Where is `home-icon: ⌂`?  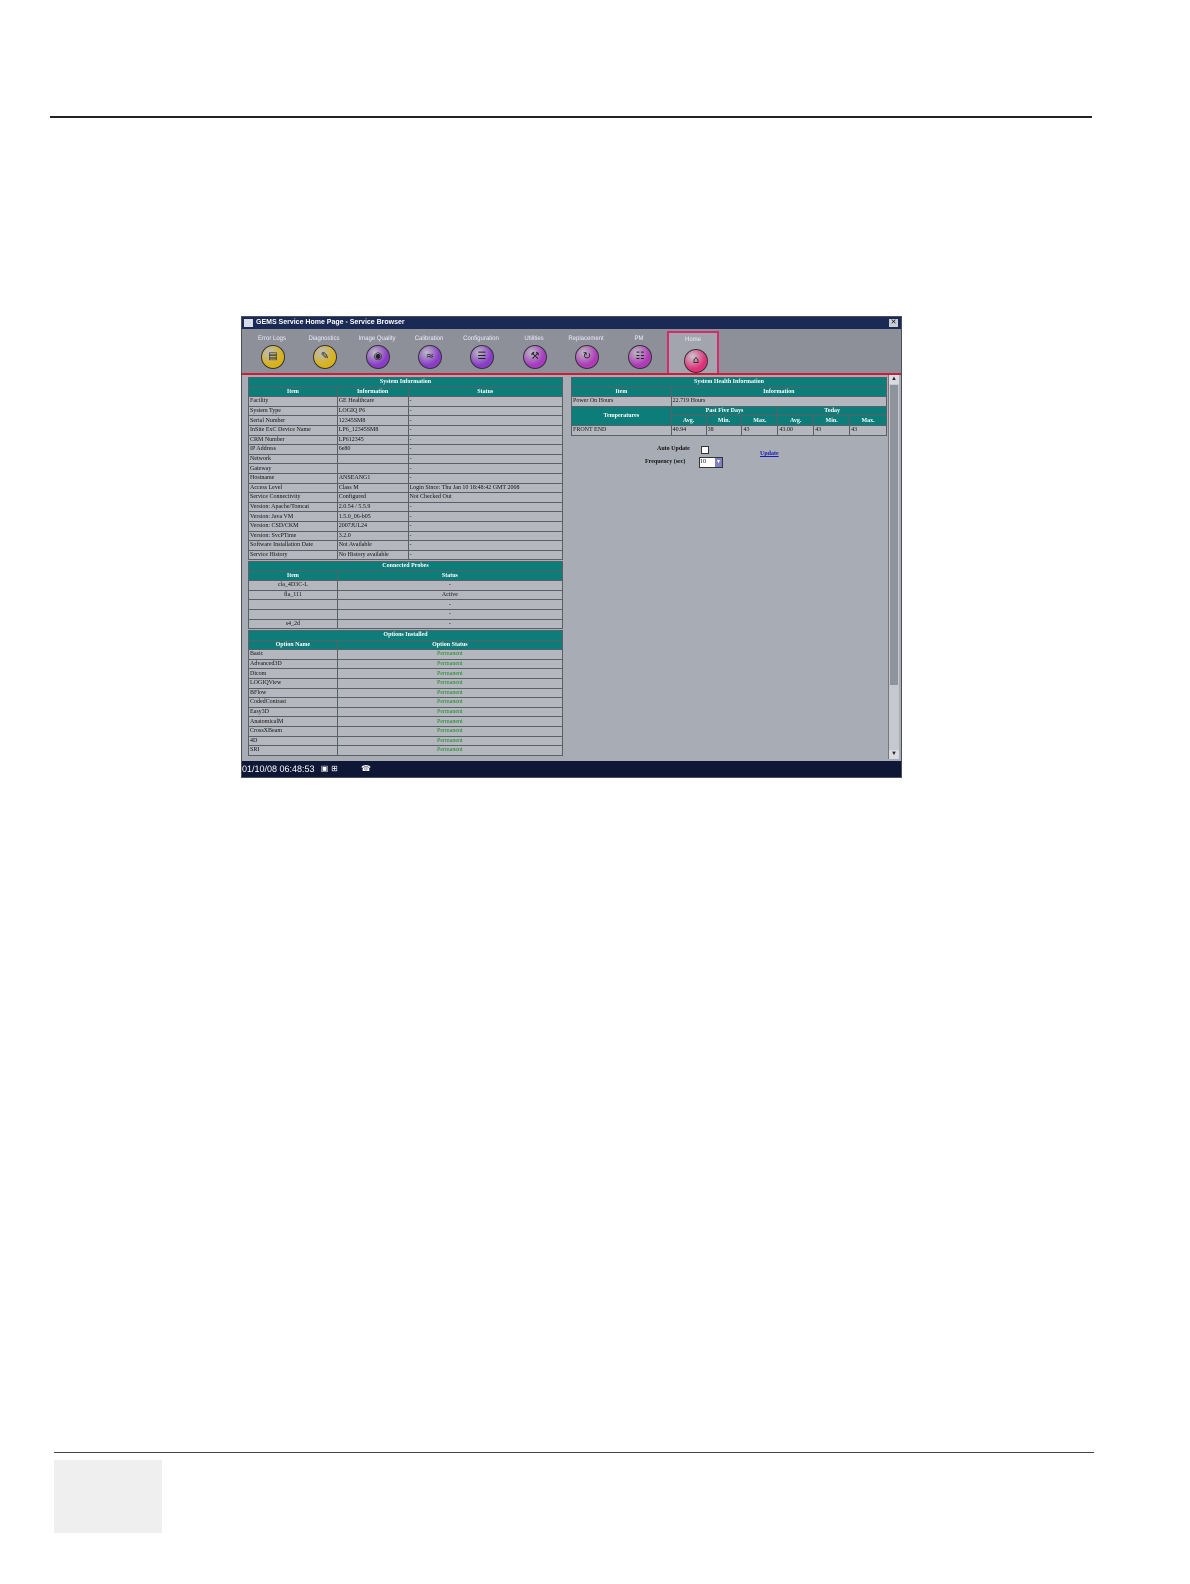 home-icon: ⌂ is located at coordinates (696, 361).